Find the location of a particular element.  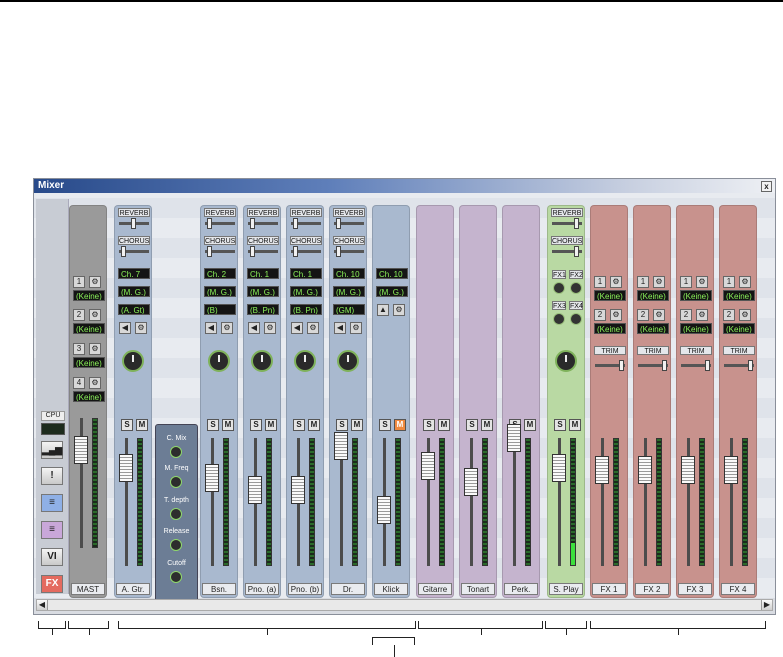

program-select: (A. Gt) is located at coordinates (134, 309).